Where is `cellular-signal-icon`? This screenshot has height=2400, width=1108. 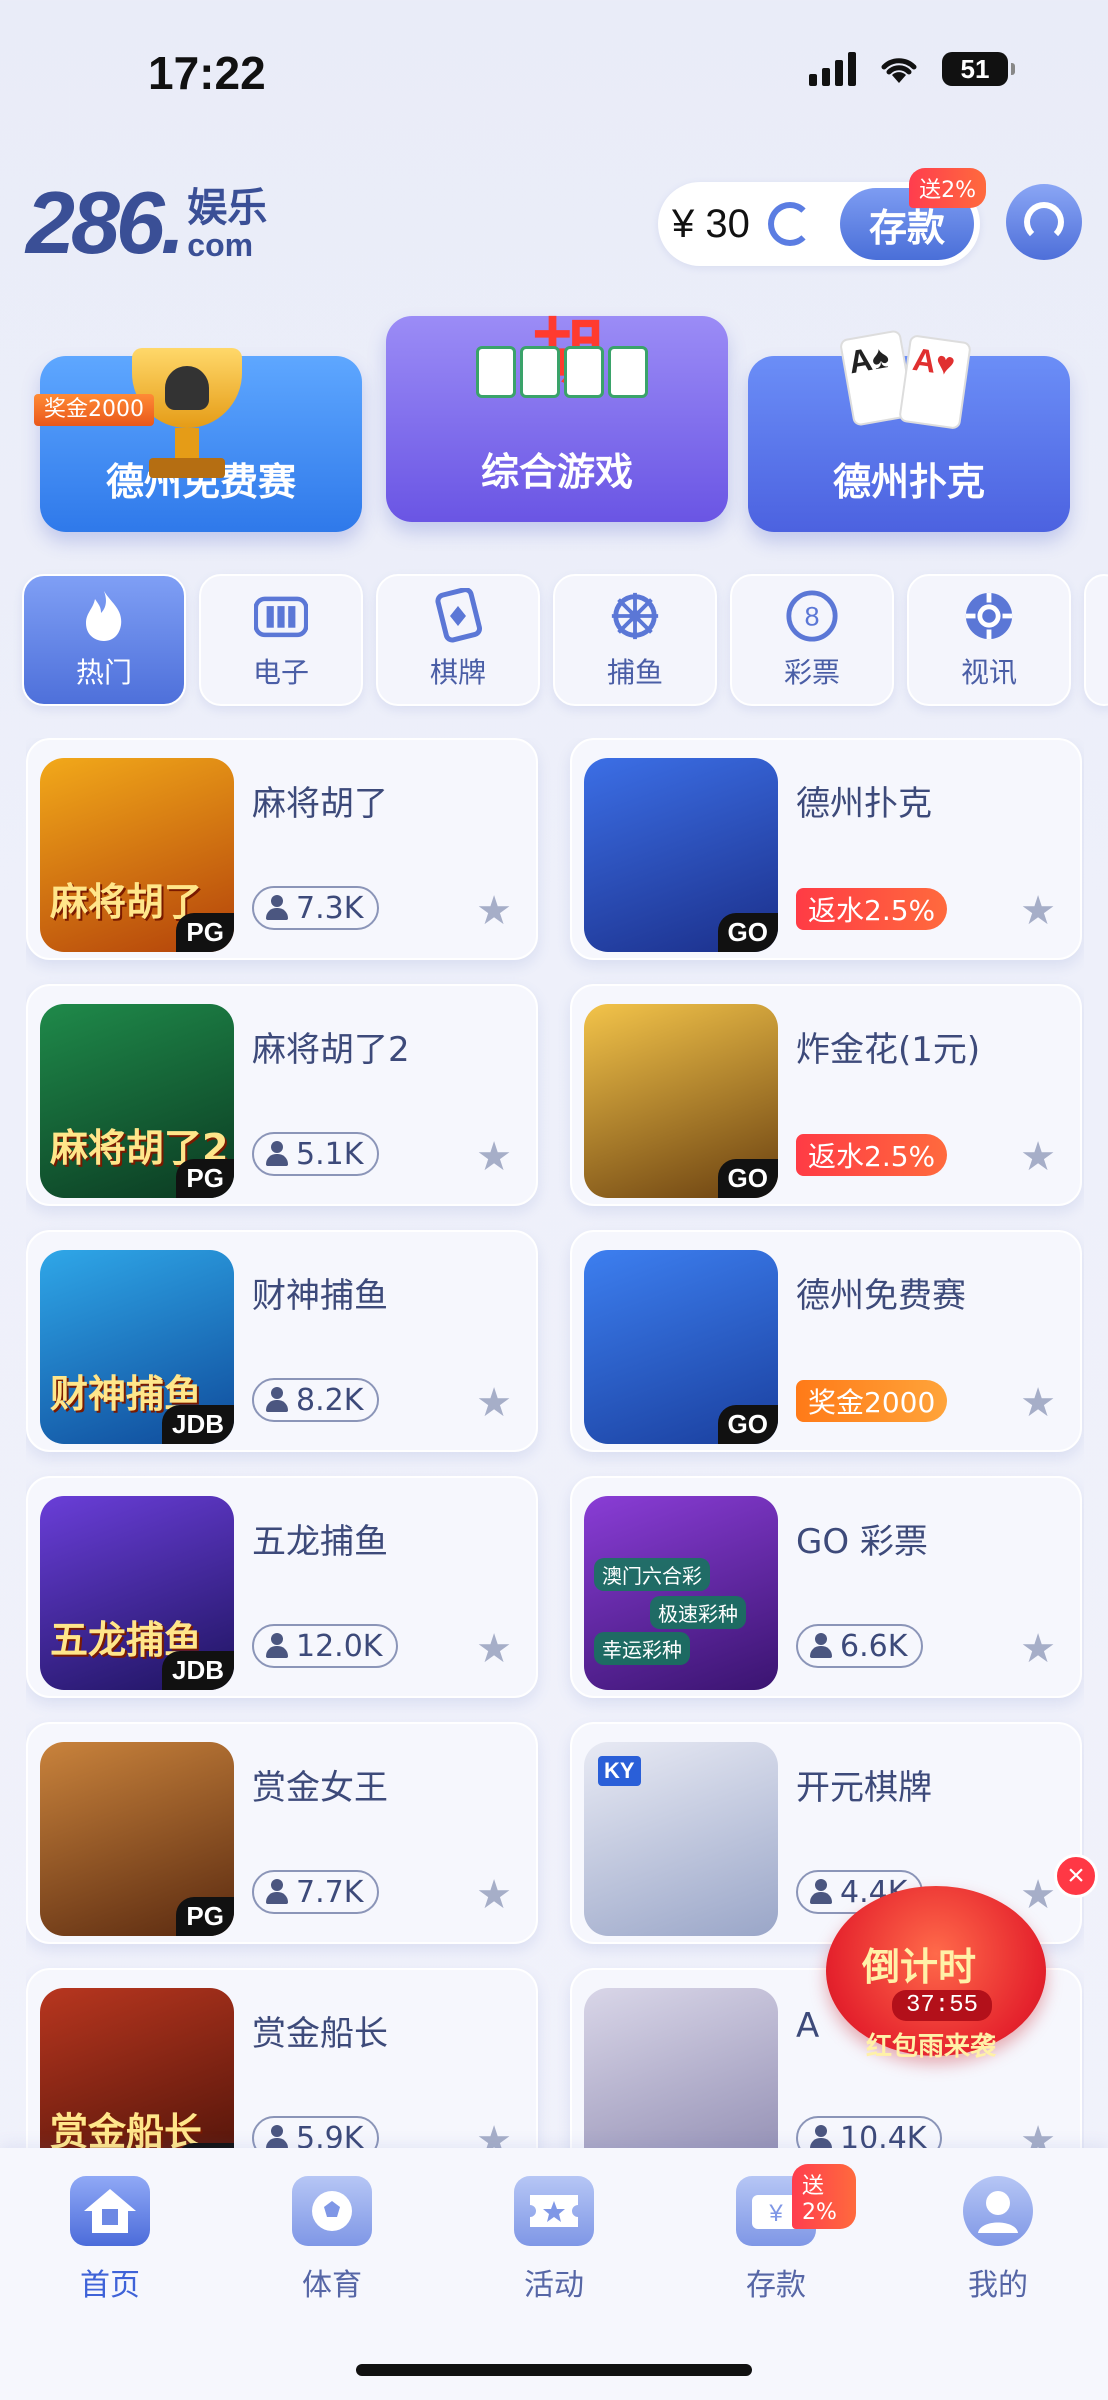 cellular-signal-icon is located at coordinates (832, 69).